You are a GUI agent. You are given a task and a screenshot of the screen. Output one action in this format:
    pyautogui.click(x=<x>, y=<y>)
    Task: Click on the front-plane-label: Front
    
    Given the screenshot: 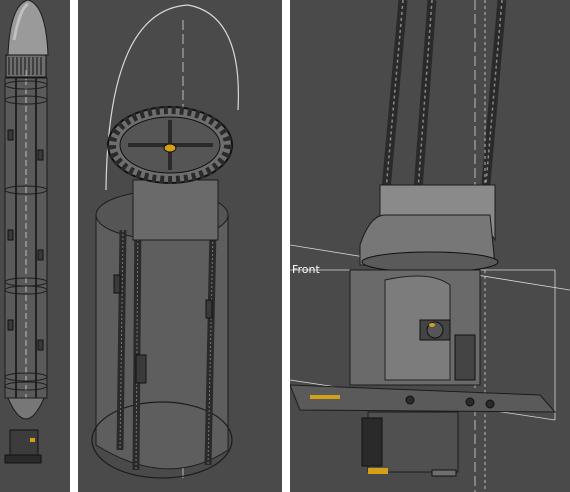 What is the action you would take?
    pyautogui.click(x=306, y=269)
    